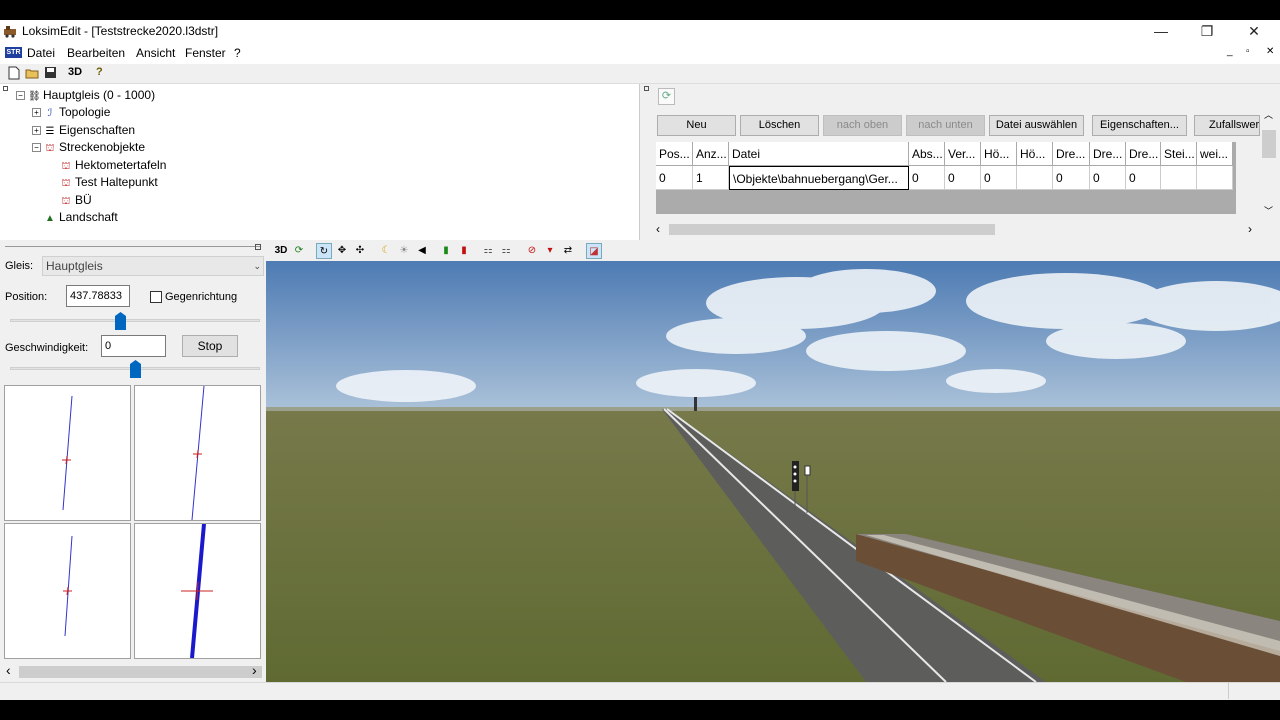  What do you see at coordinates (422, 251) in the screenshot?
I see `light-icon: ◀` at bounding box center [422, 251].